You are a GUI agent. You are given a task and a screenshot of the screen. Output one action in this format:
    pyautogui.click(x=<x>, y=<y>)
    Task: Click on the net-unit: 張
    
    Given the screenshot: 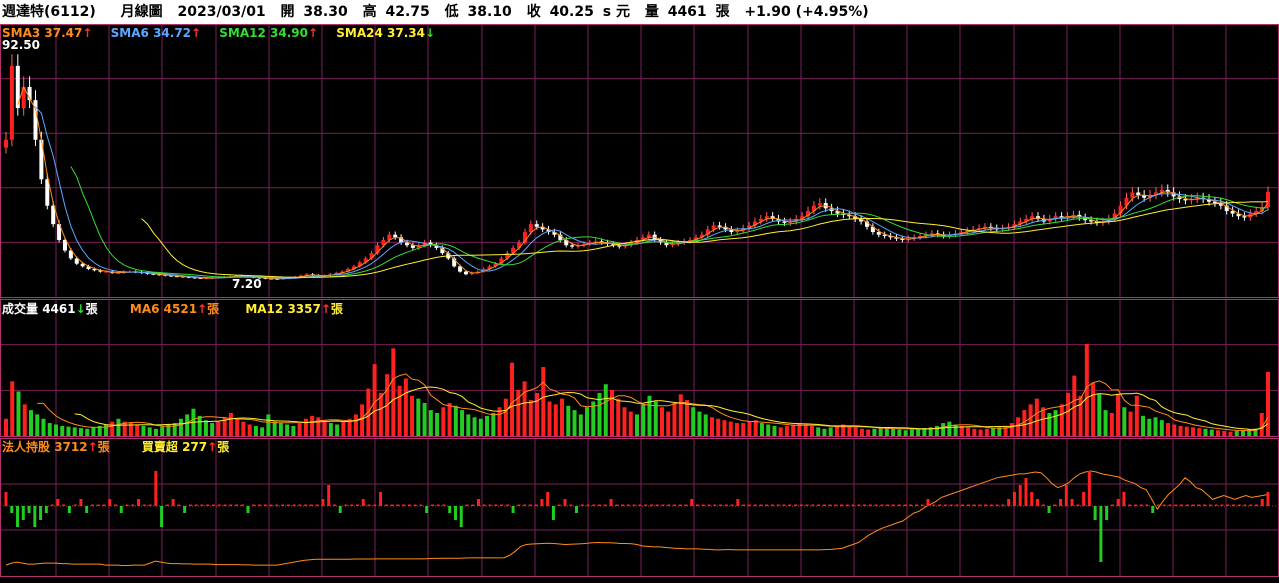 What is the action you would take?
    pyautogui.click(x=223, y=447)
    